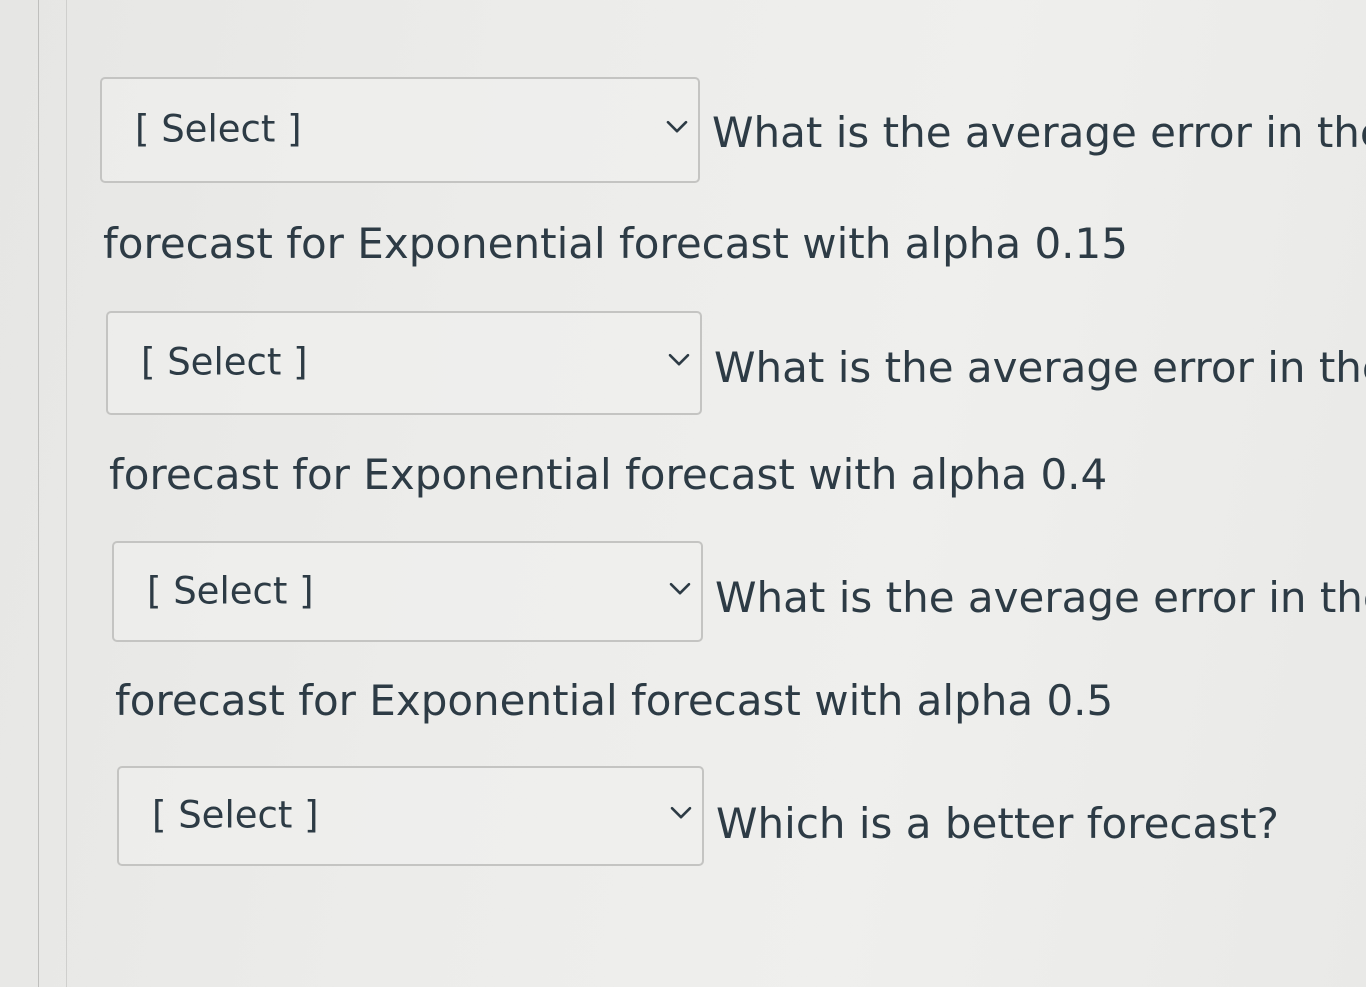 This screenshot has width=1366, height=987. Describe the element at coordinates (1040, 367) in the screenshot. I see `question-prompt-2: What is the average error in the` at that location.